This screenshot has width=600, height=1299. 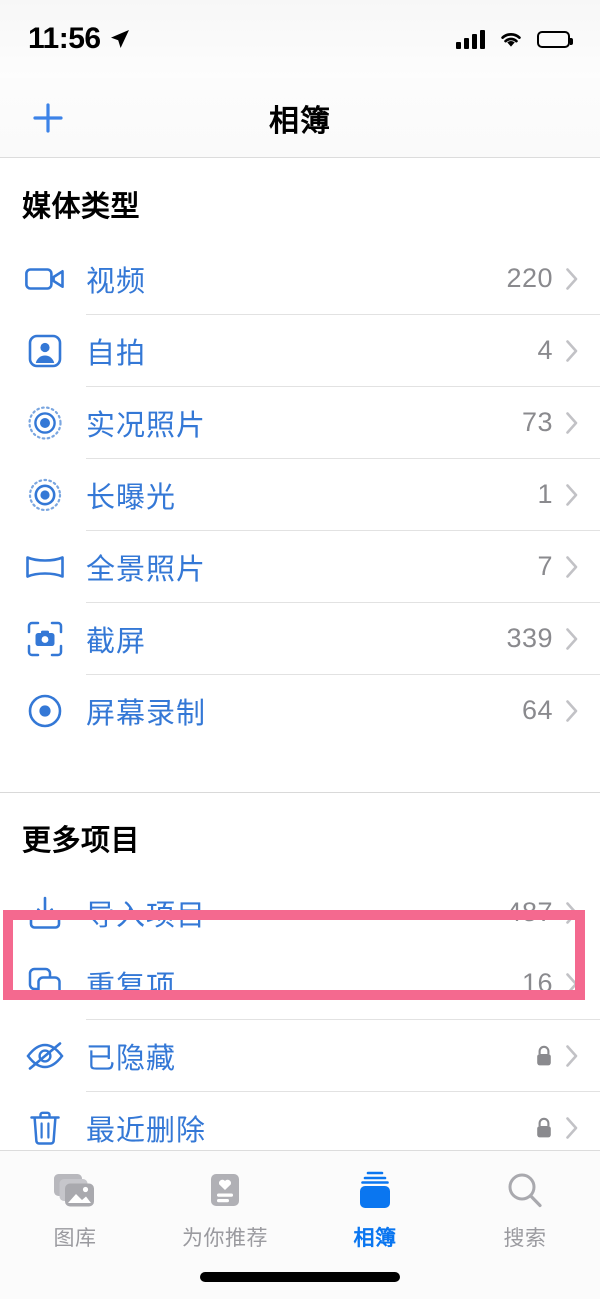 I want to click on row-count: 73, so click(x=537, y=422).